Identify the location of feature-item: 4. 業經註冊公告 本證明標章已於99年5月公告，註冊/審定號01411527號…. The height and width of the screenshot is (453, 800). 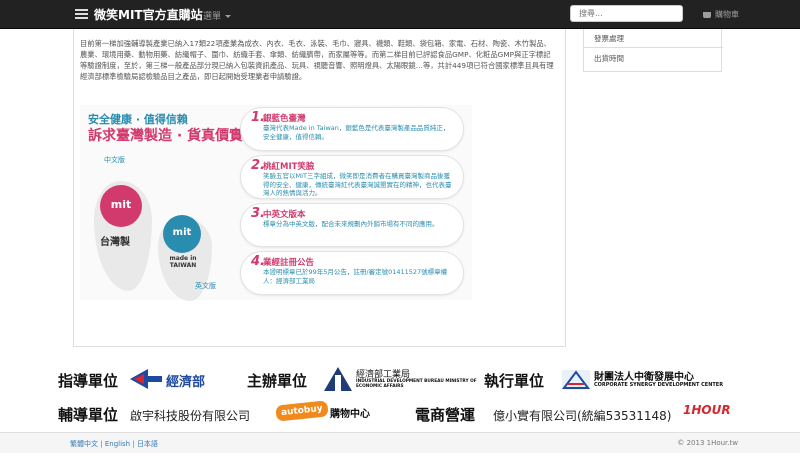
(352, 273).